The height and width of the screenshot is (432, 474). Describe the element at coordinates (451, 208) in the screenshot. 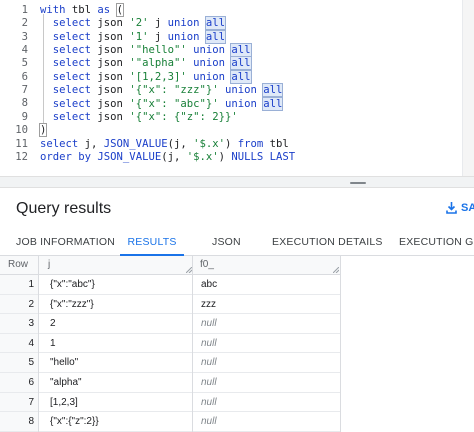

I see `download-icon` at that location.